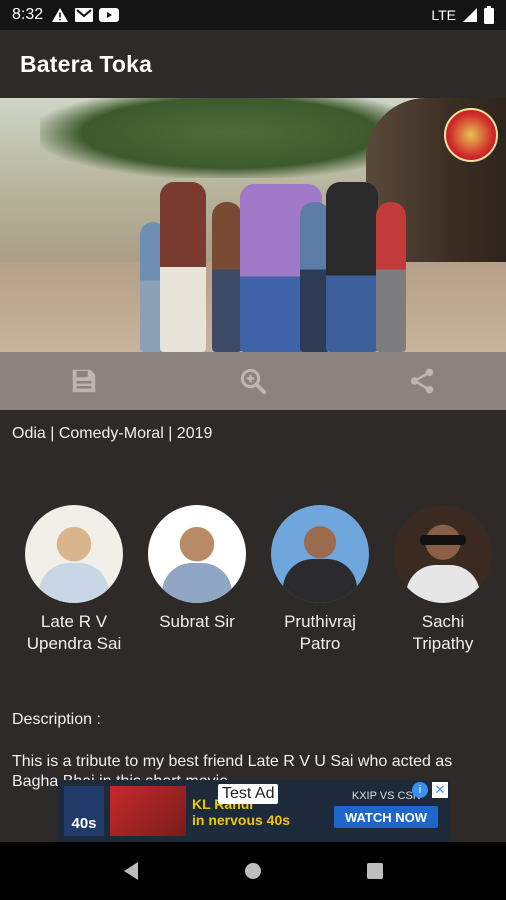  What do you see at coordinates (74, 632) in the screenshot?
I see `cast-name: Late R V Upendra Sai` at bounding box center [74, 632].